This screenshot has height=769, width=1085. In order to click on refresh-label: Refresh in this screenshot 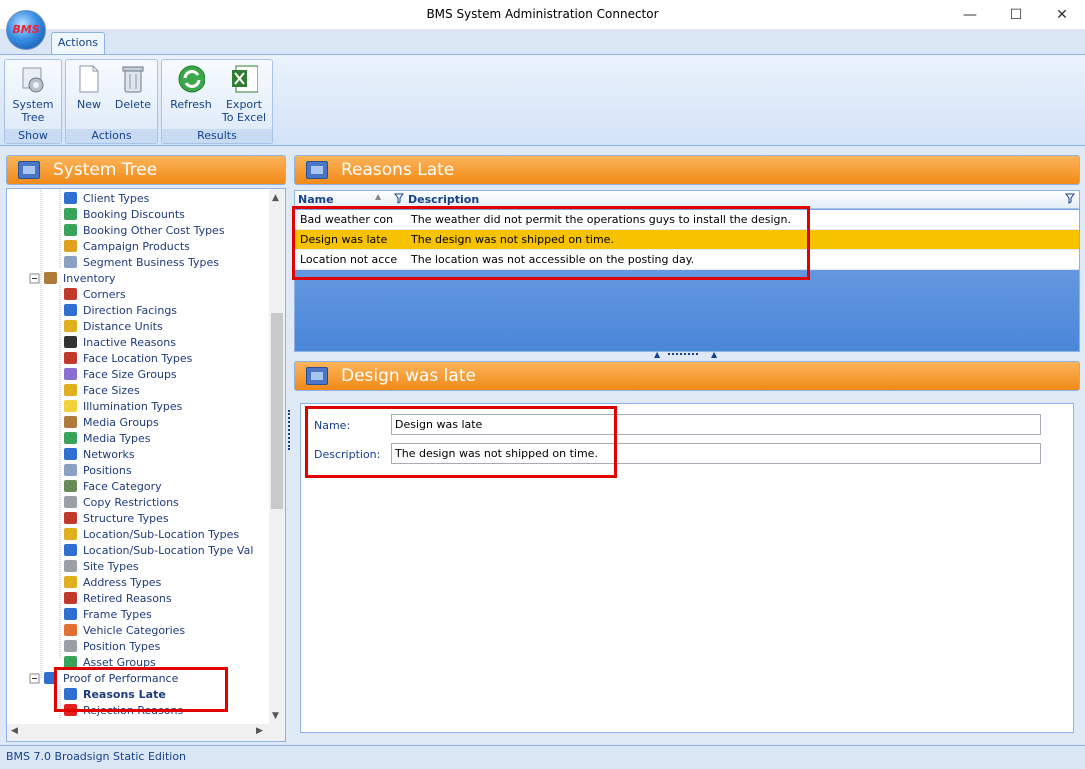, I will do `click(191, 104)`.